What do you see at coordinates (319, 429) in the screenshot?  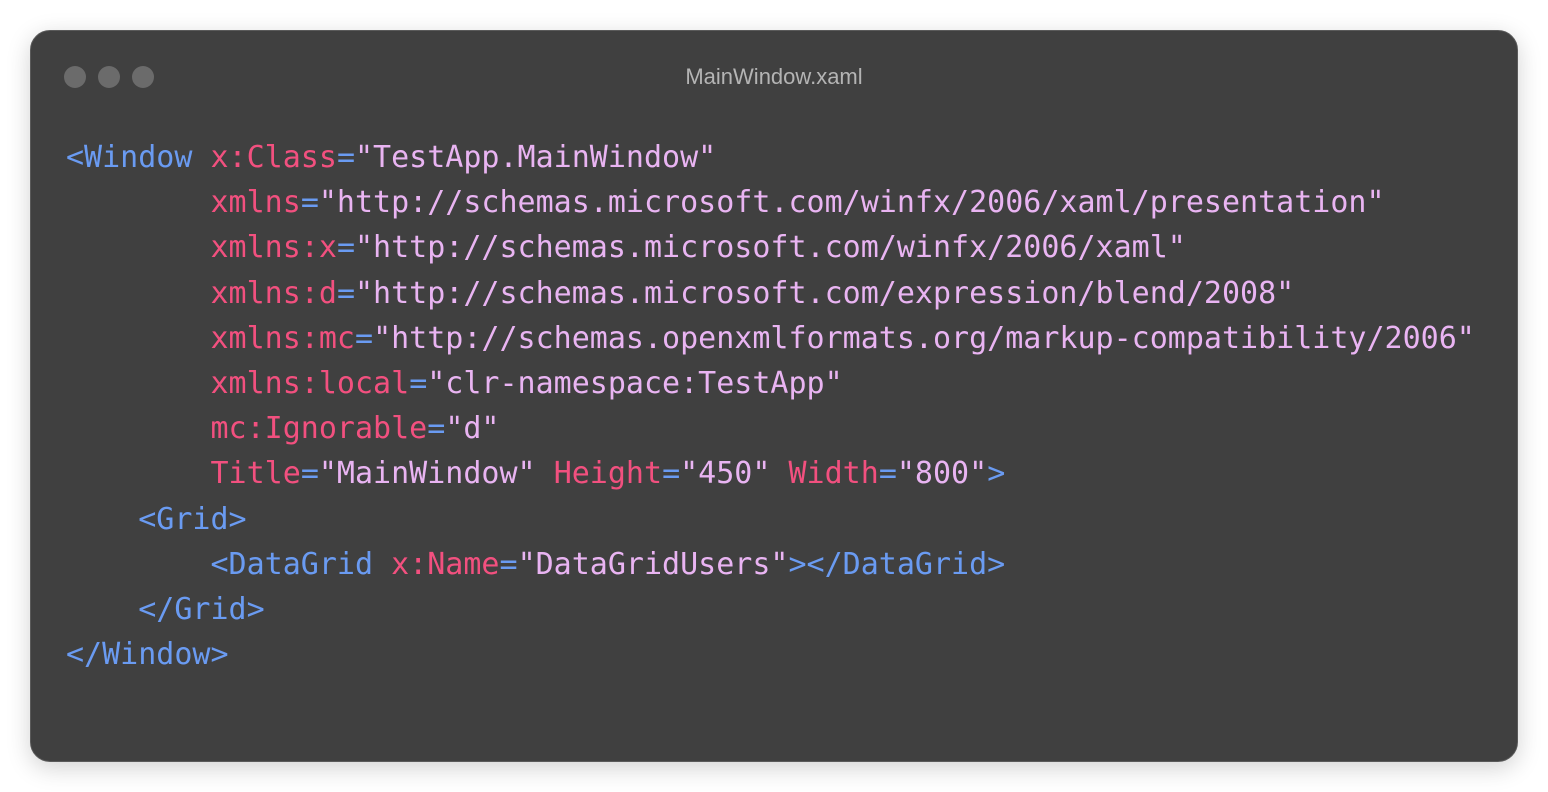 I see `xml-attribute: mc:Ignorable` at bounding box center [319, 429].